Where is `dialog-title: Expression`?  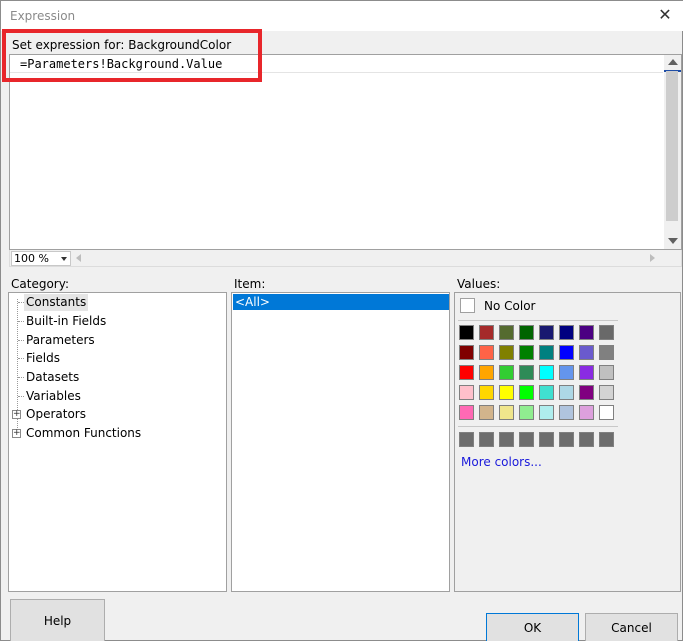 dialog-title: Expression is located at coordinates (43, 16).